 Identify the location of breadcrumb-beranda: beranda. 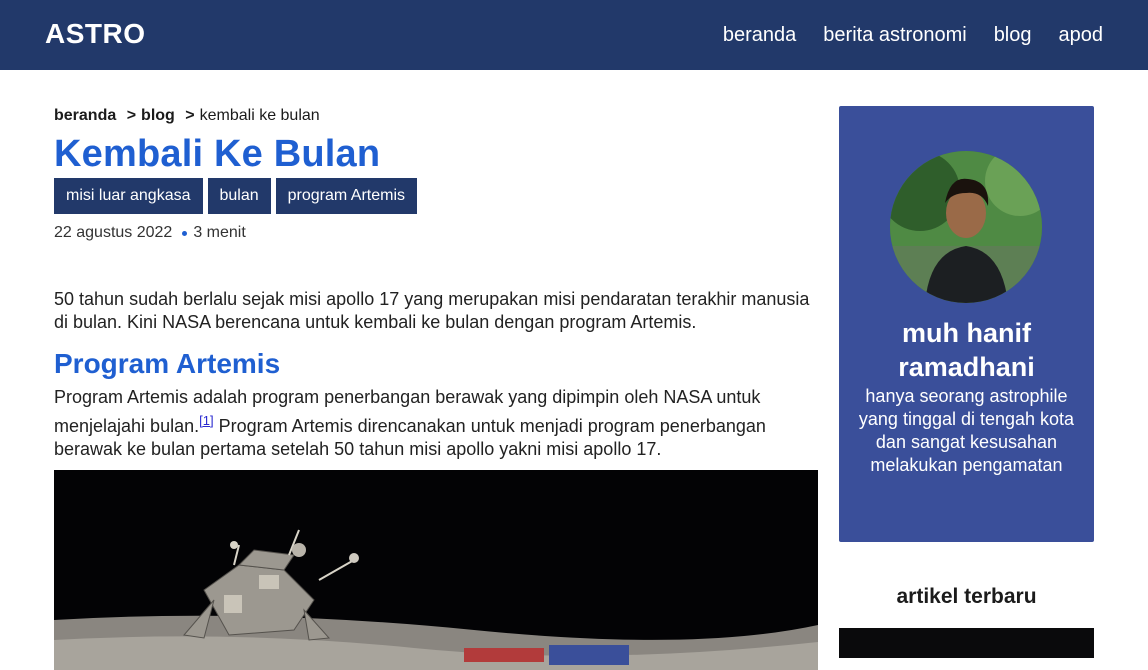
(85, 115).